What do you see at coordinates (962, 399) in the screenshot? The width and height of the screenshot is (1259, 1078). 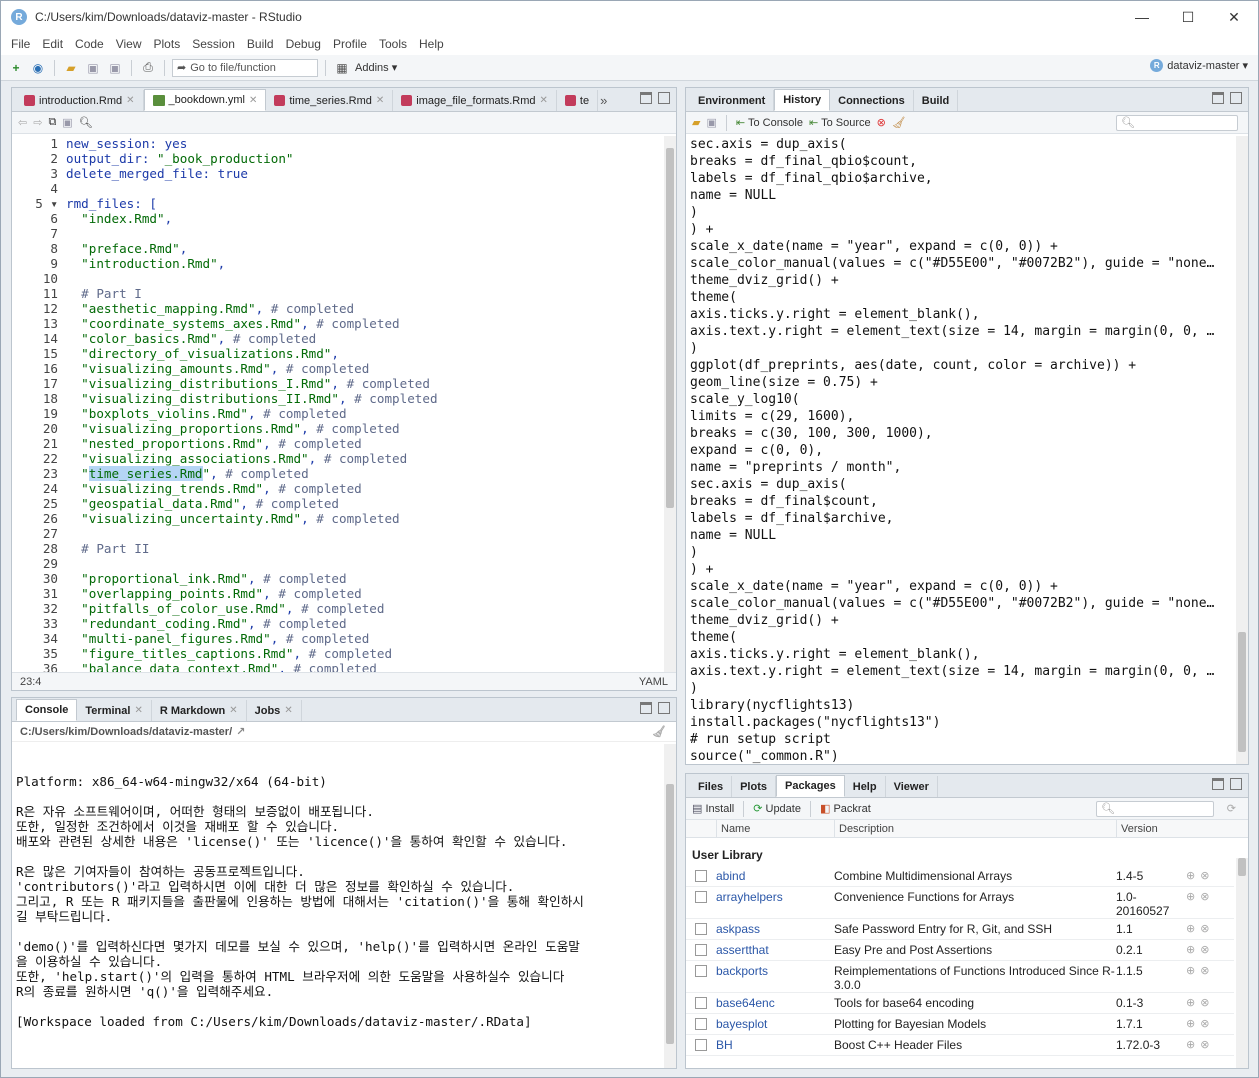 I see `history-entry: scale_y_log10(` at bounding box center [962, 399].